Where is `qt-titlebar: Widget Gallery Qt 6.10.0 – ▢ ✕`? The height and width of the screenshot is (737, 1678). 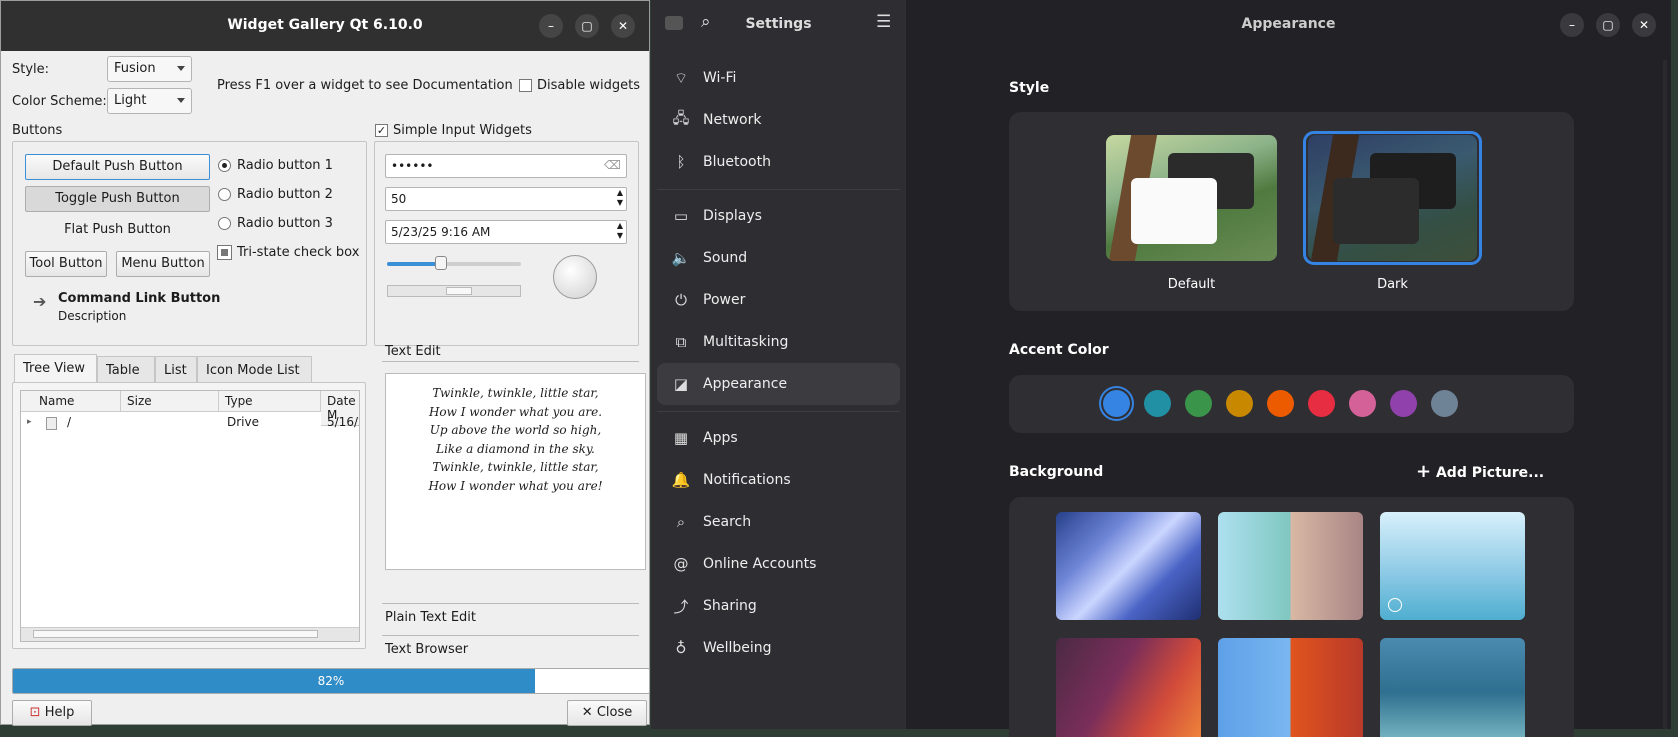
qt-titlebar: Widget Gallery Qt 6.10.0 – ▢ ✕ is located at coordinates (325, 26).